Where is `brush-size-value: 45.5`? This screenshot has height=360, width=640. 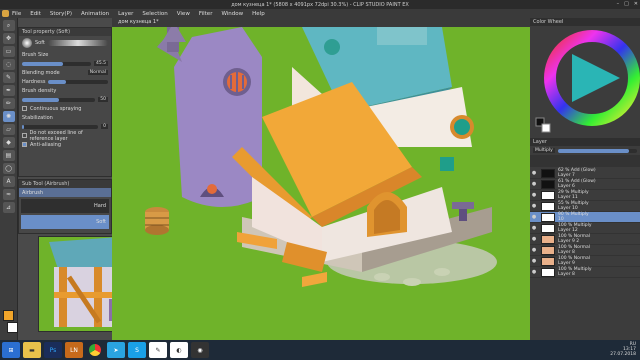
brush-size-value: 45.5 is located at coordinates (100, 63).